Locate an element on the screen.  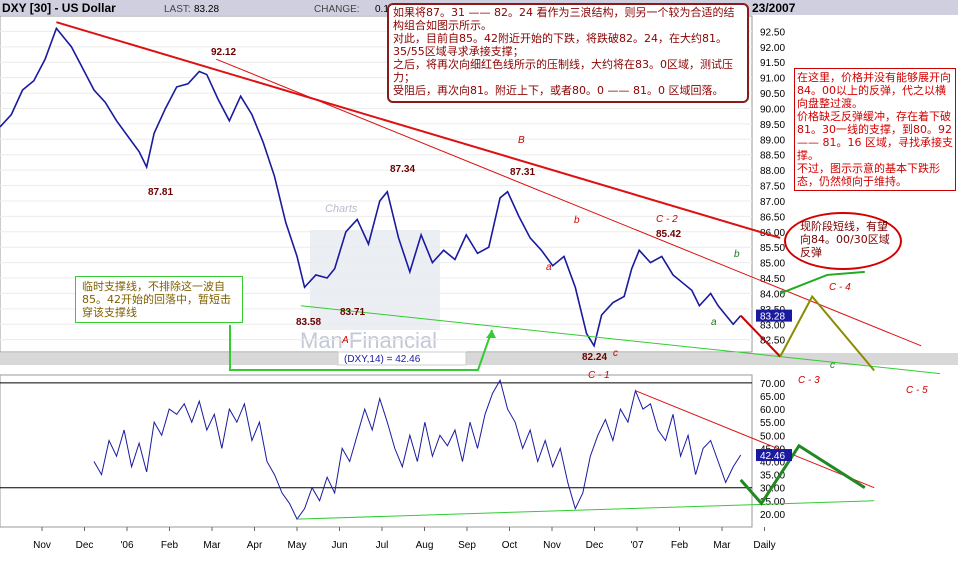
x-tick-label: Aug is located at coordinates (425, 545).